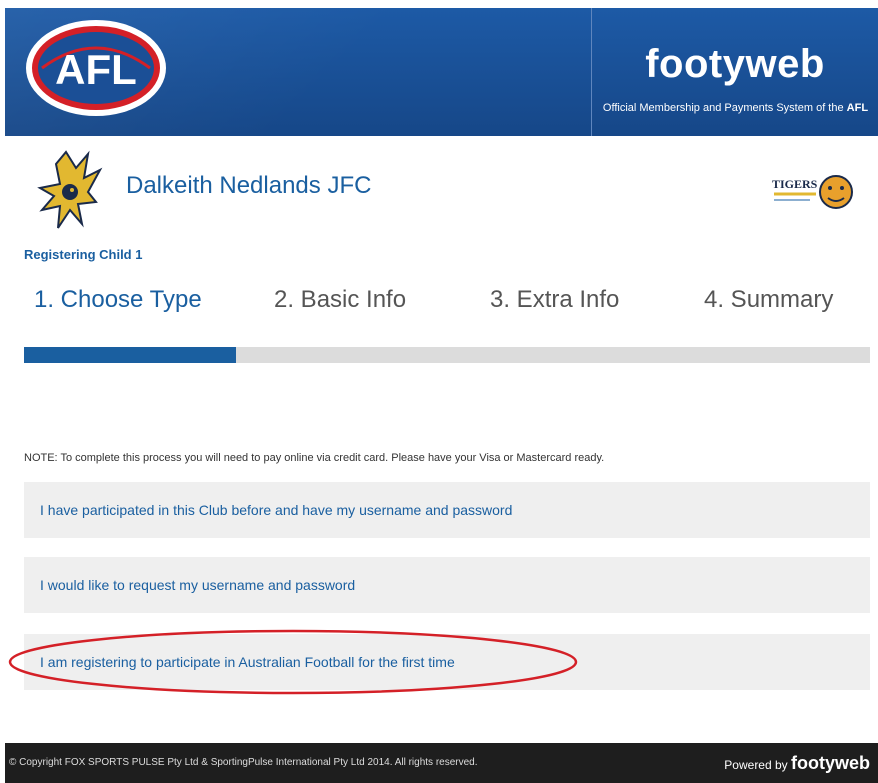 This screenshot has height=783, width=878. Describe the element at coordinates (447, 355) in the screenshot. I see `progress-bar` at that location.